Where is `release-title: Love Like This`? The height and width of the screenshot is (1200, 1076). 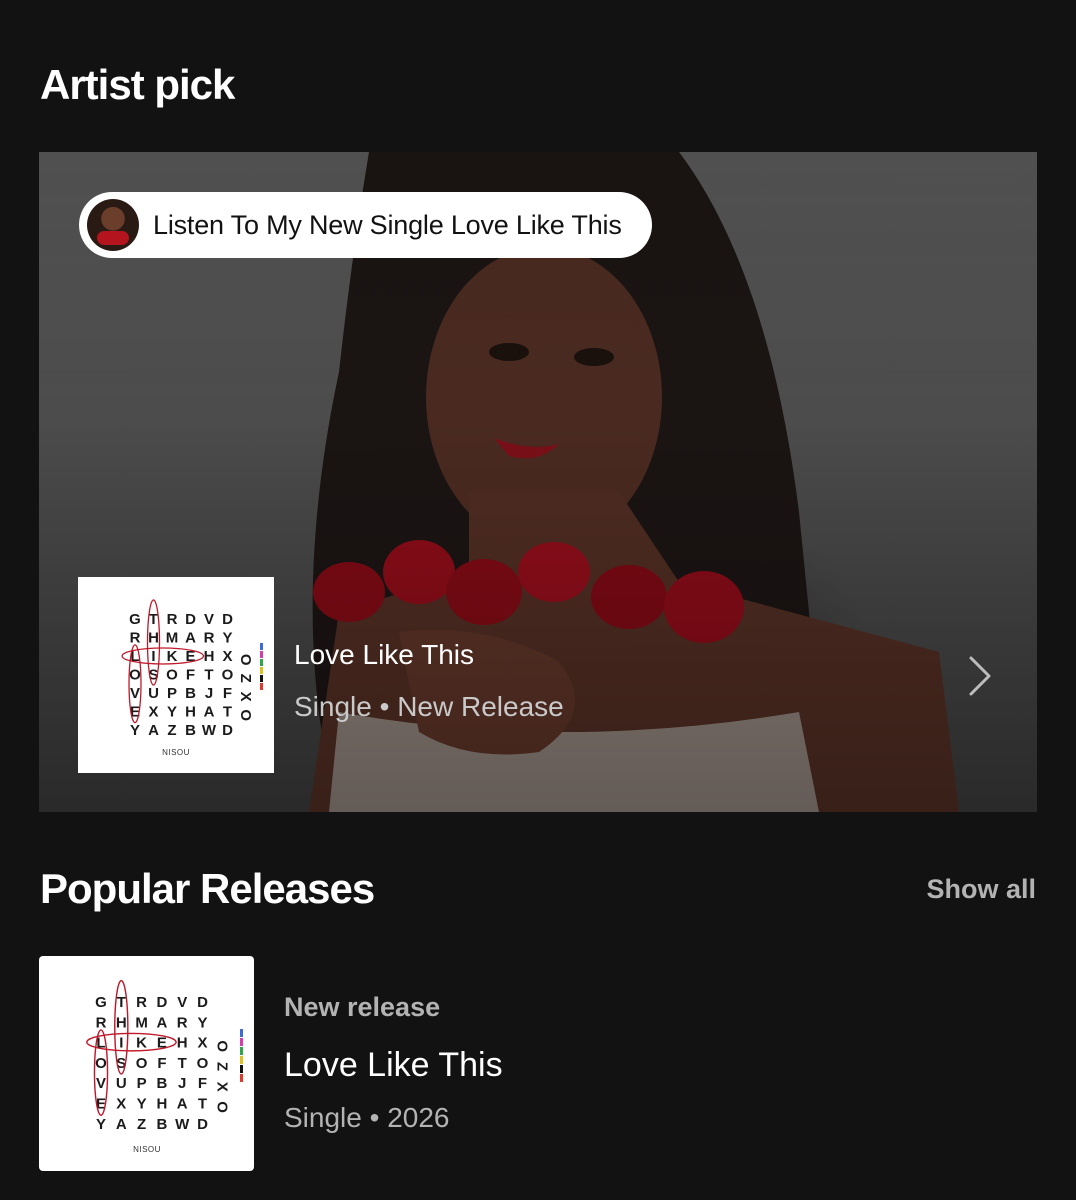 release-title: Love Like This is located at coordinates (393, 1065).